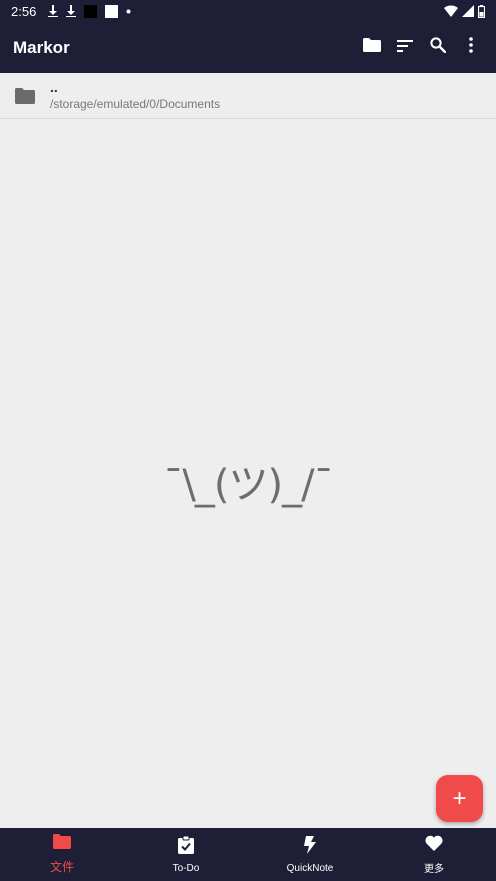  What do you see at coordinates (24, 11) in the screenshot?
I see `status-time: 2:56` at bounding box center [24, 11].